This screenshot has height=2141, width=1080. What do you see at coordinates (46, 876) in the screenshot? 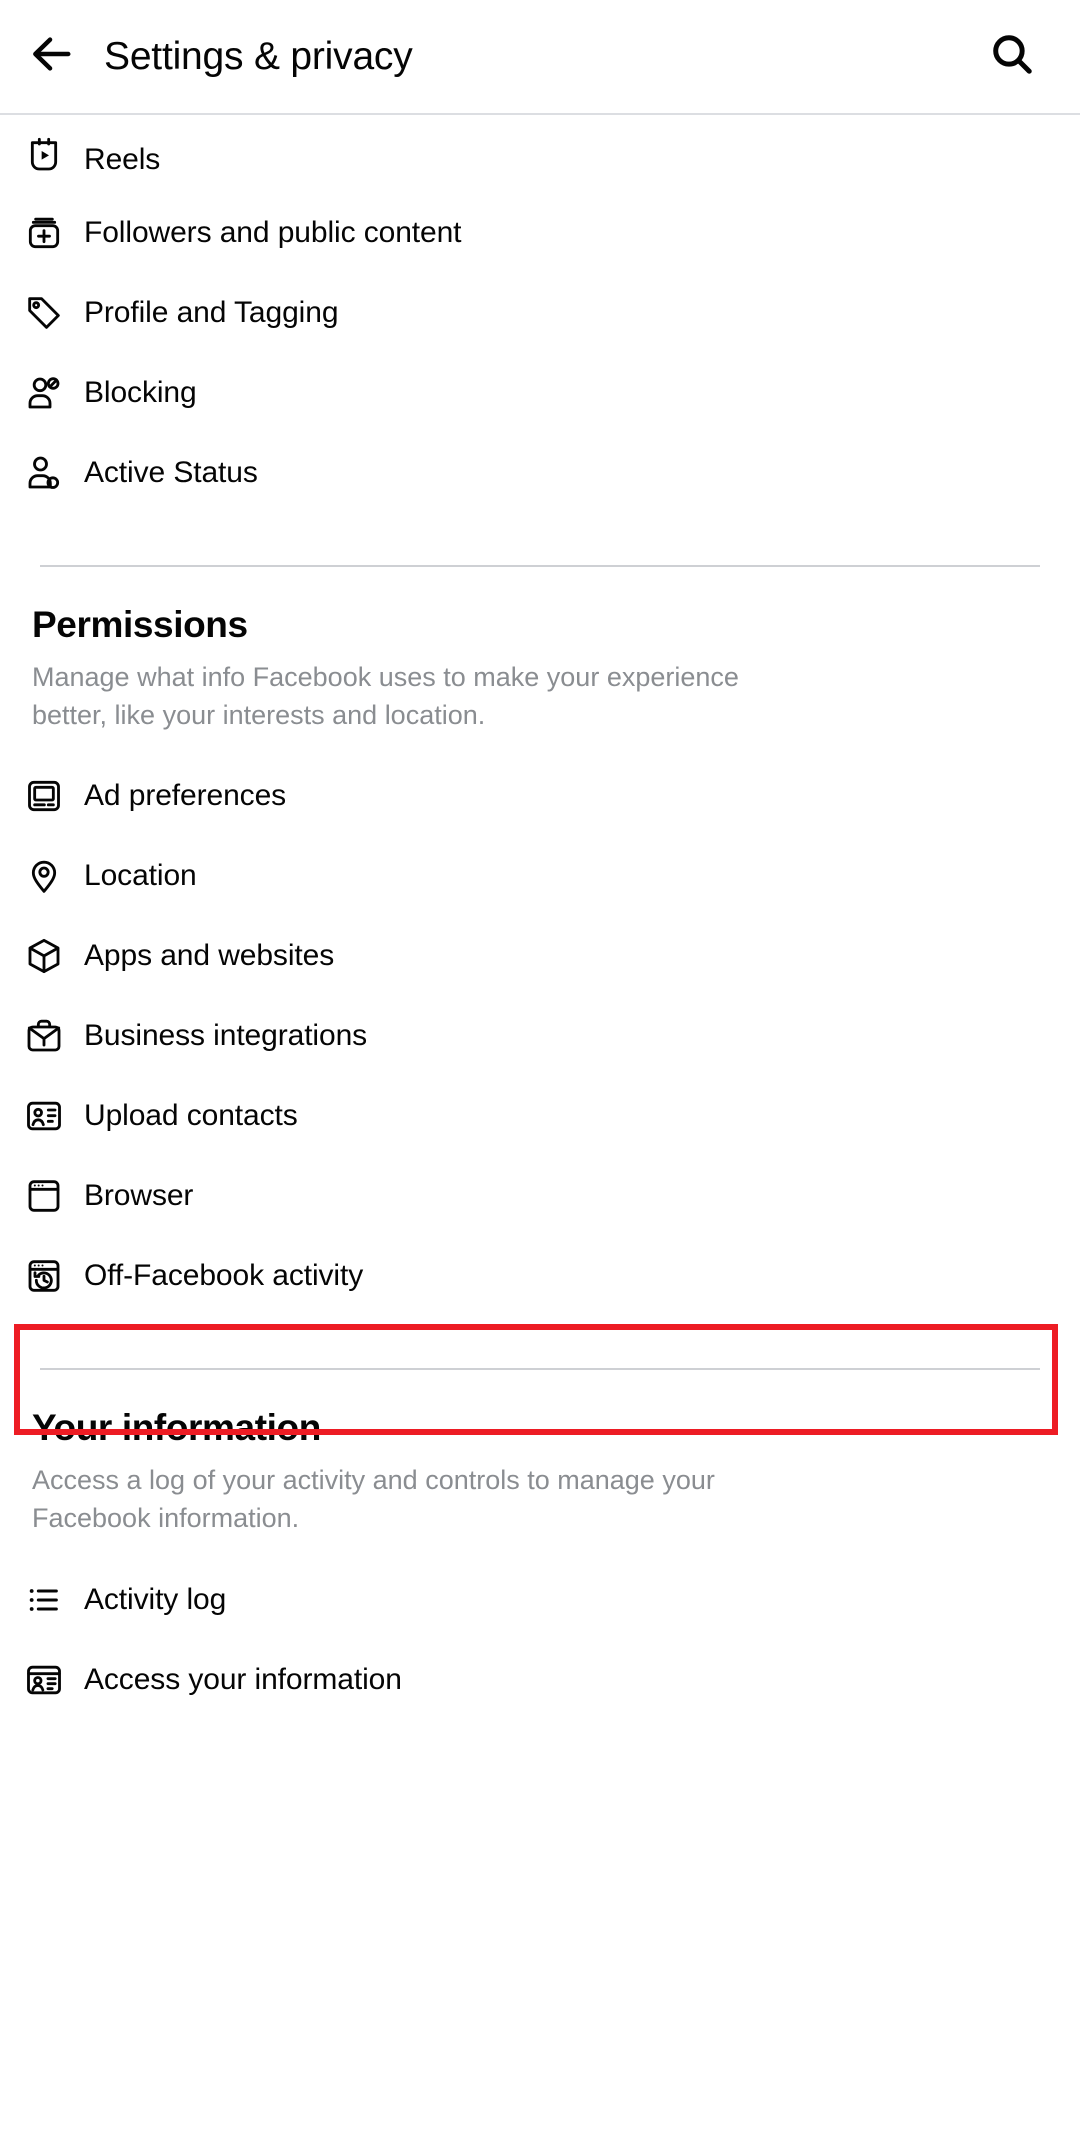
I see `location-pin-icon` at bounding box center [46, 876].